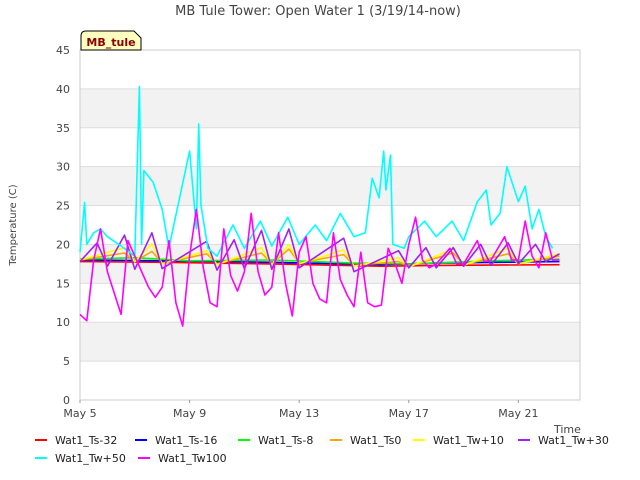  I want to click on legend-item: Wat1_Tw+30, so click(563, 440).